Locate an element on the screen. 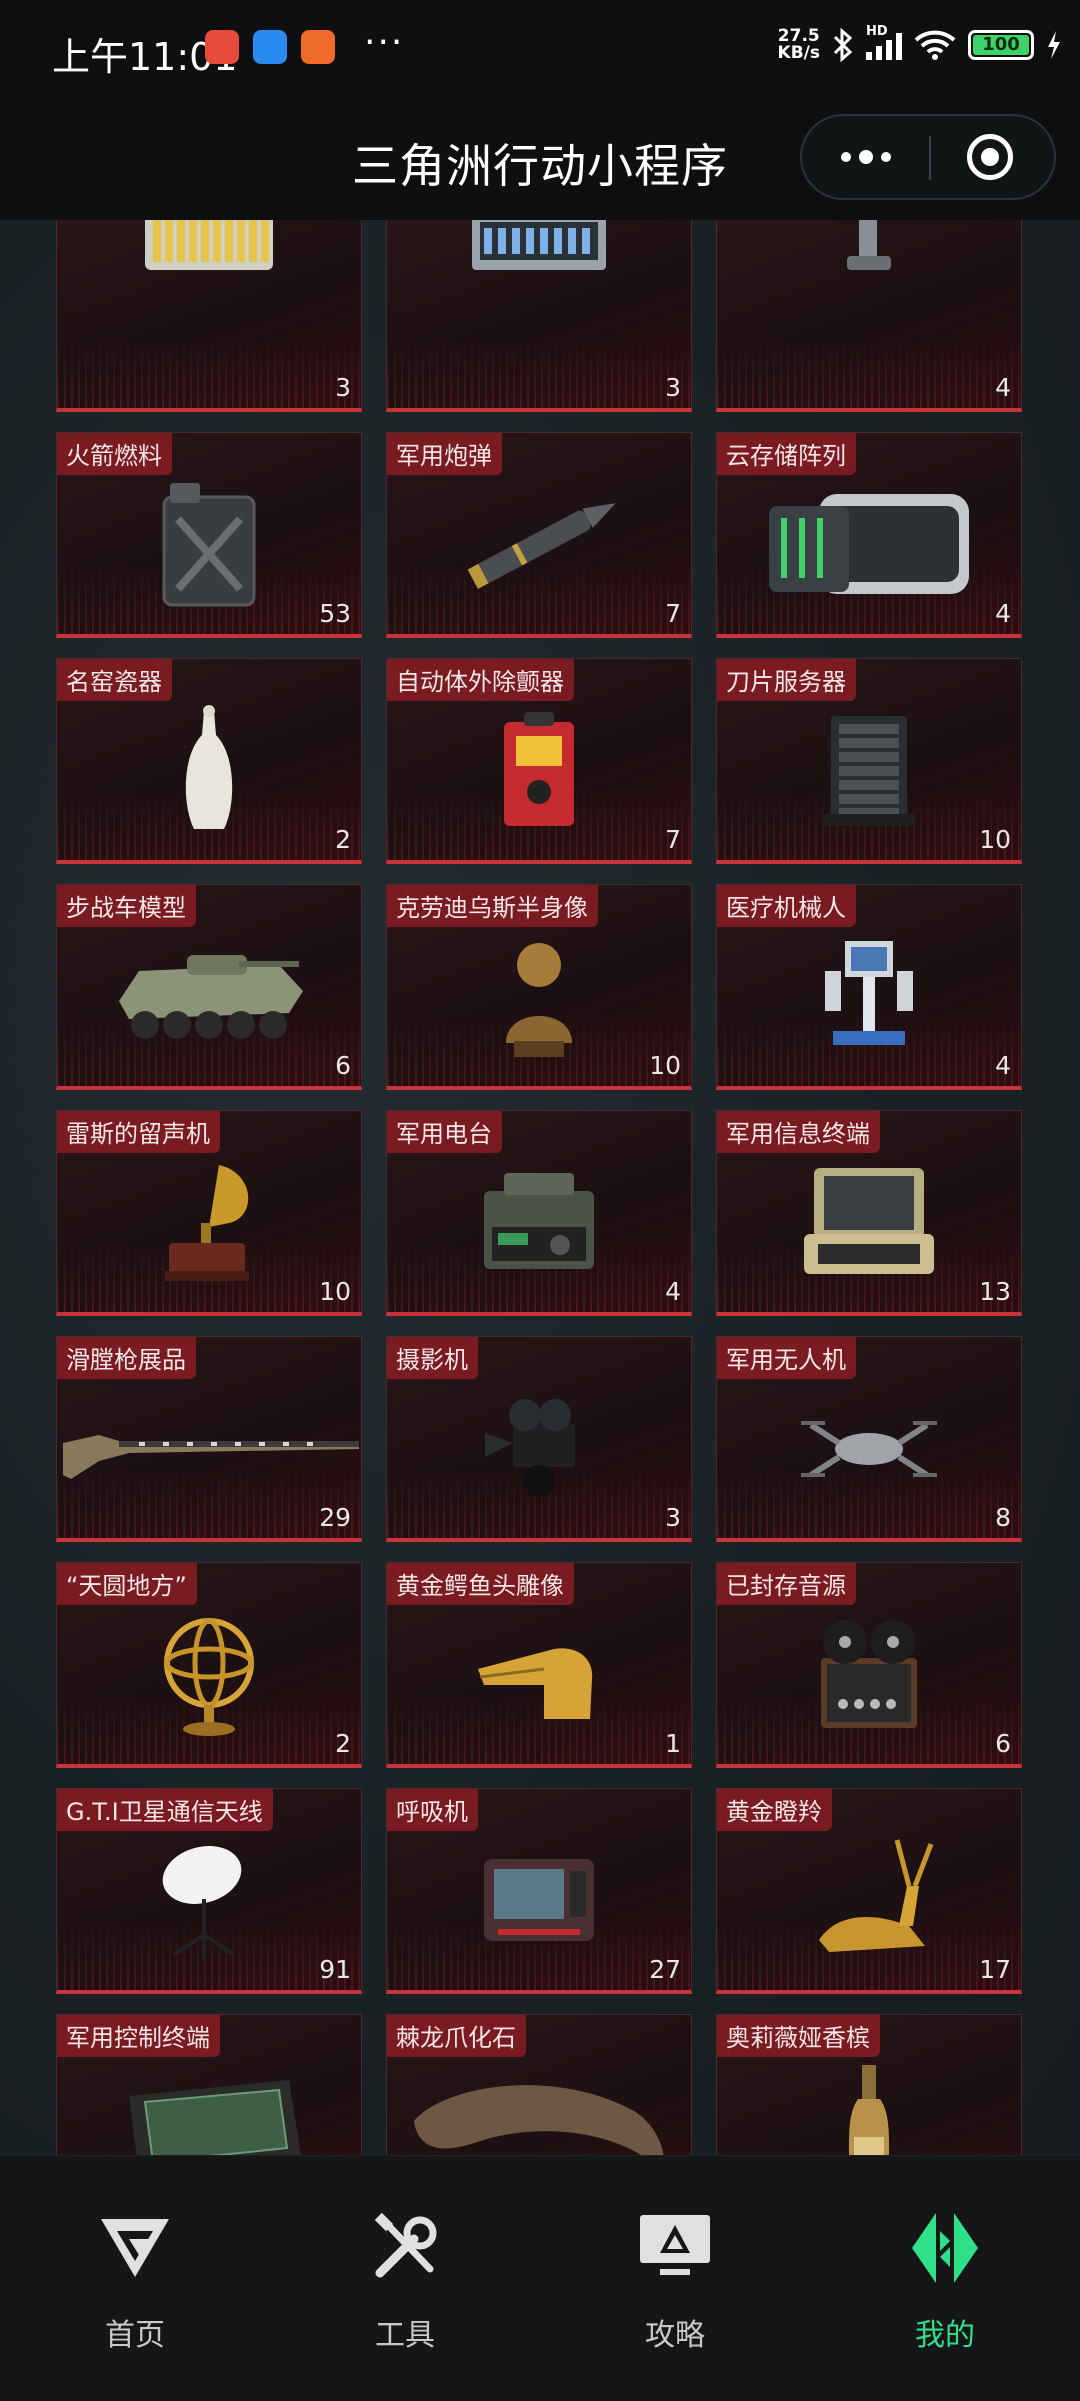  item-card: 自动体外除颤器 7 is located at coordinates (539, 761).